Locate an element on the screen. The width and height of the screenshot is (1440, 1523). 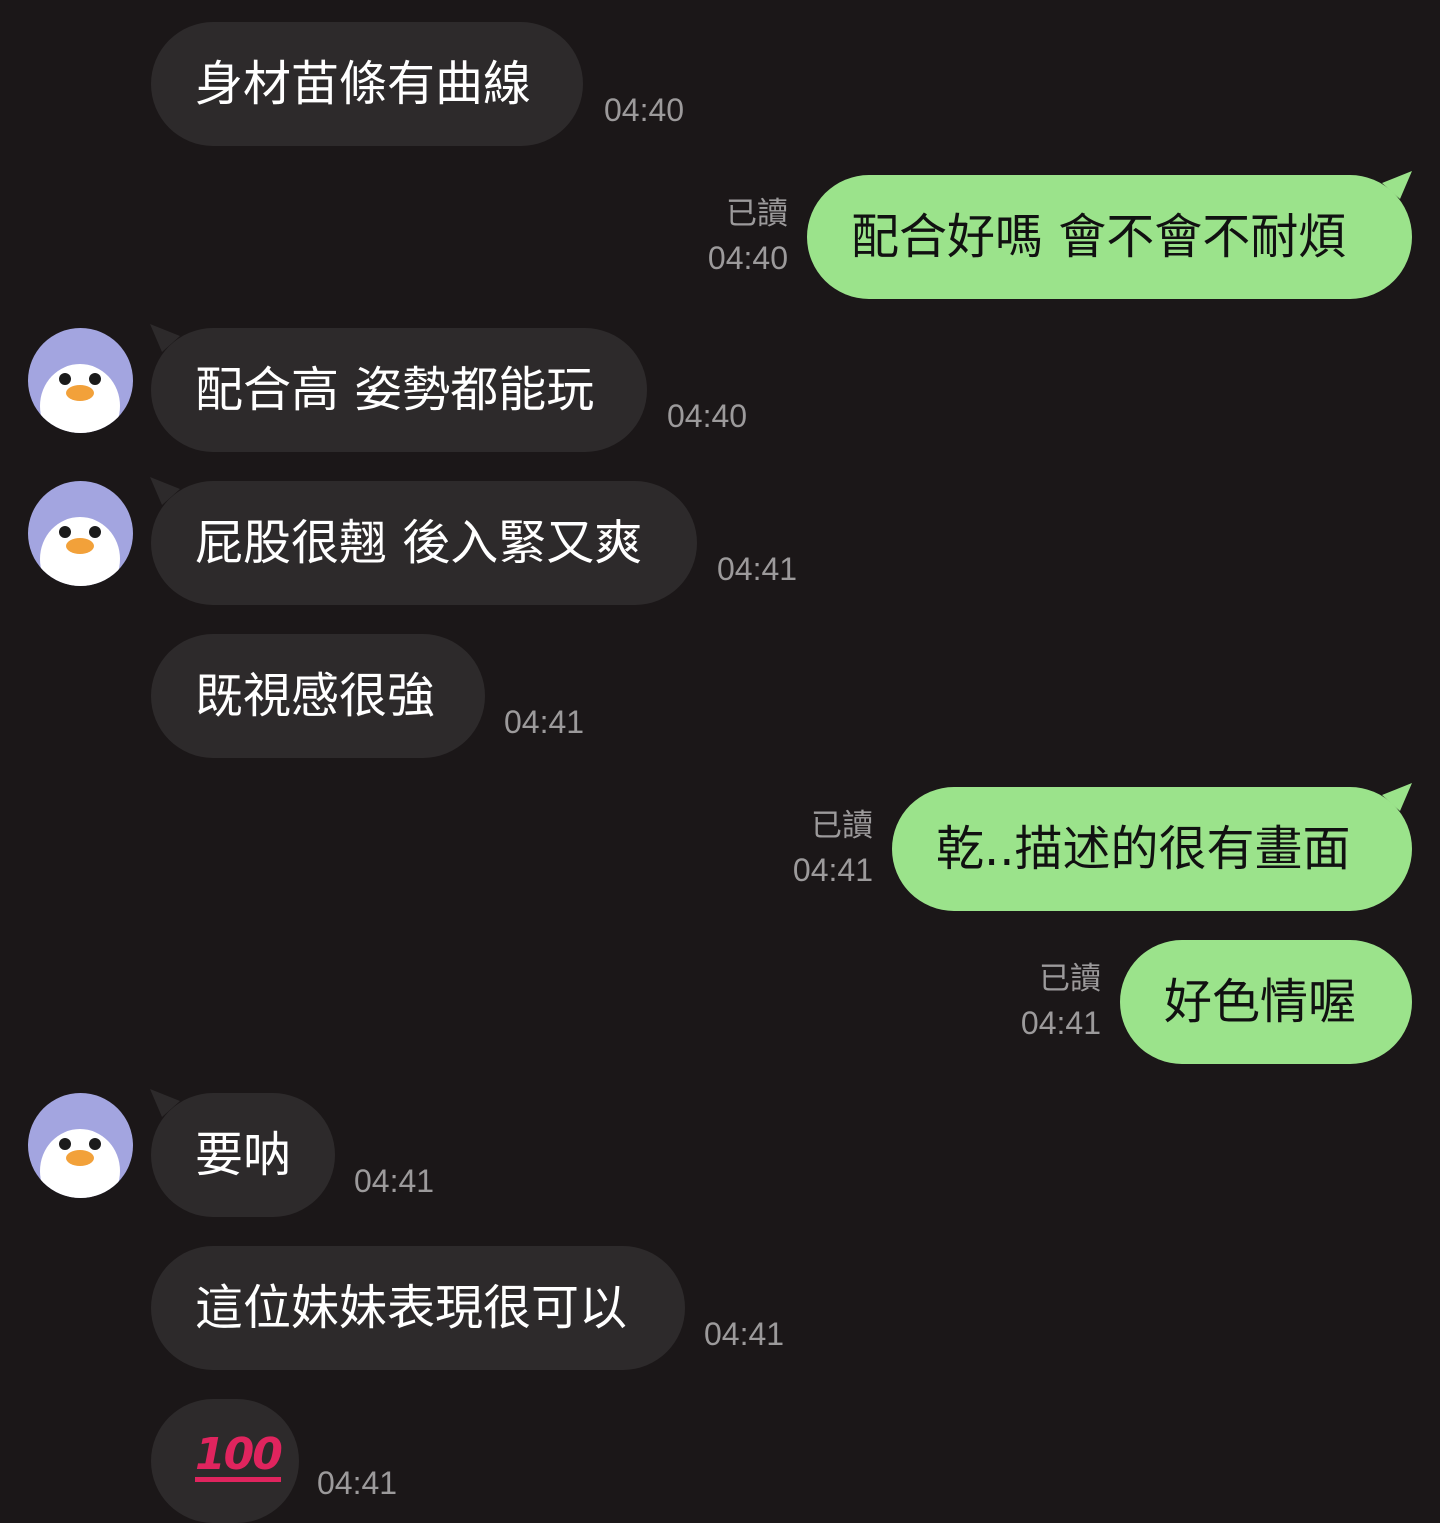
message-bubble-incoming: 屁股很翹 後入緊又爽 is located at coordinates (424, 543).